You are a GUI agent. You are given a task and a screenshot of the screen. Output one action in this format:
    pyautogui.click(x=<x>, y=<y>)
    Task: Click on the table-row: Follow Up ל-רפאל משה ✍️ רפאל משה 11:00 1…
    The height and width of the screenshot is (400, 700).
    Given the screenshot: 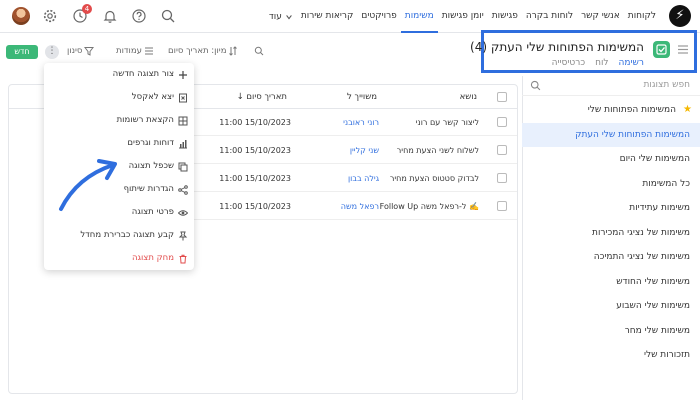 What is the action you would take?
    pyautogui.click(x=355, y=206)
    